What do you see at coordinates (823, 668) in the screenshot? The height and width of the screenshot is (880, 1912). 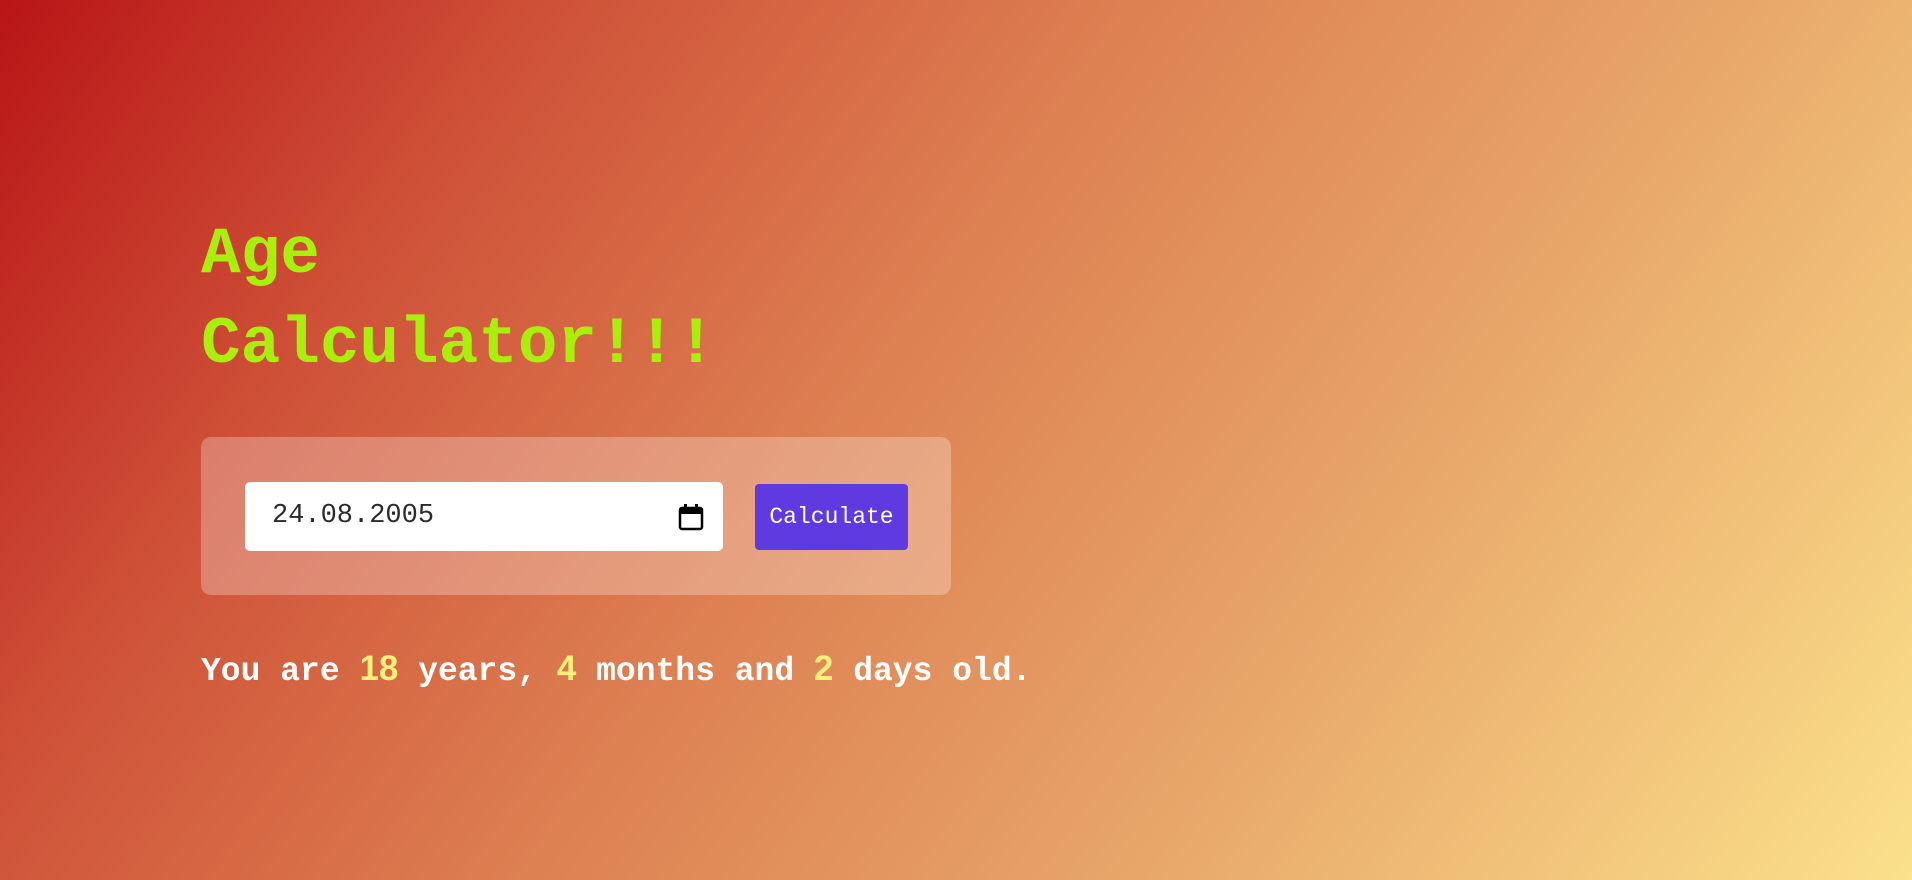 I see `result-days: 2` at bounding box center [823, 668].